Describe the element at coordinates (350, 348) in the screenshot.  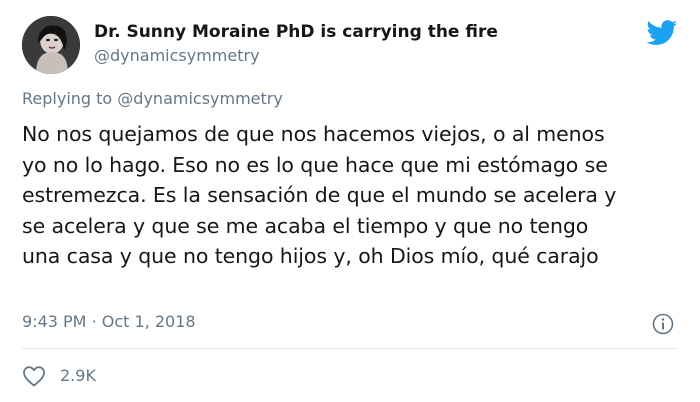
I see `divider` at that location.